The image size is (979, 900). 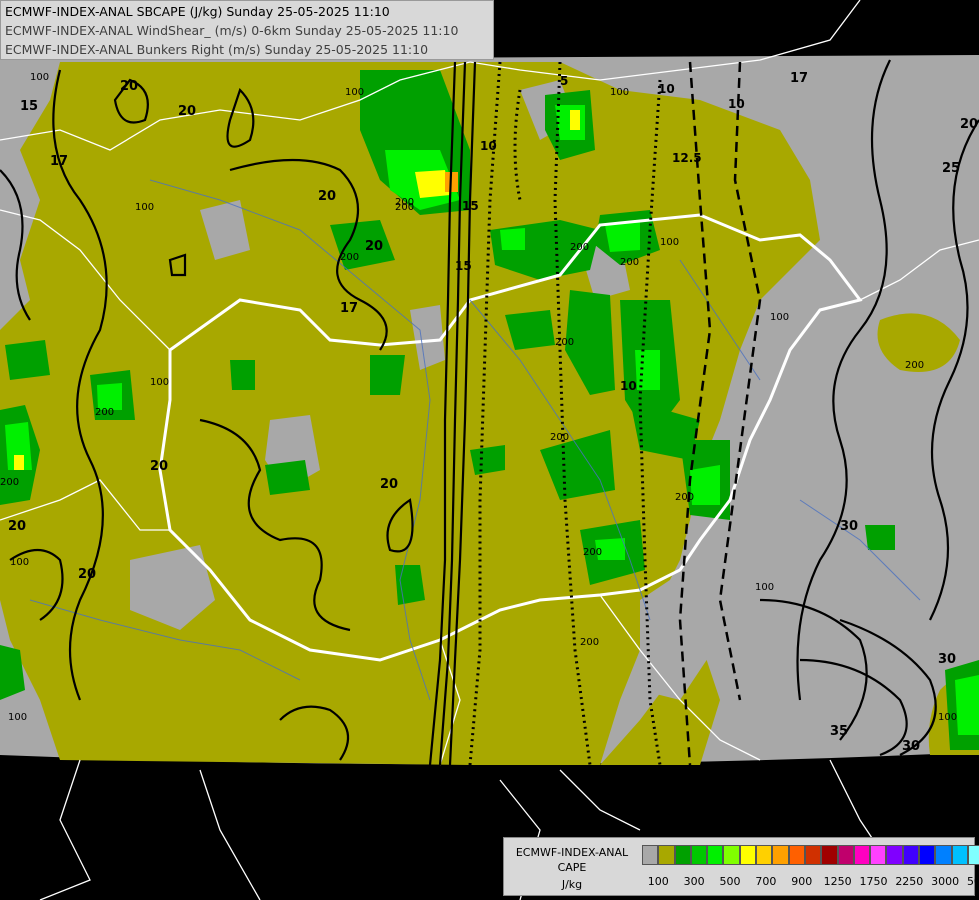 What do you see at coordinates (29, 106) in the screenshot?
I see `shear-label: 15` at bounding box center [29, 106].